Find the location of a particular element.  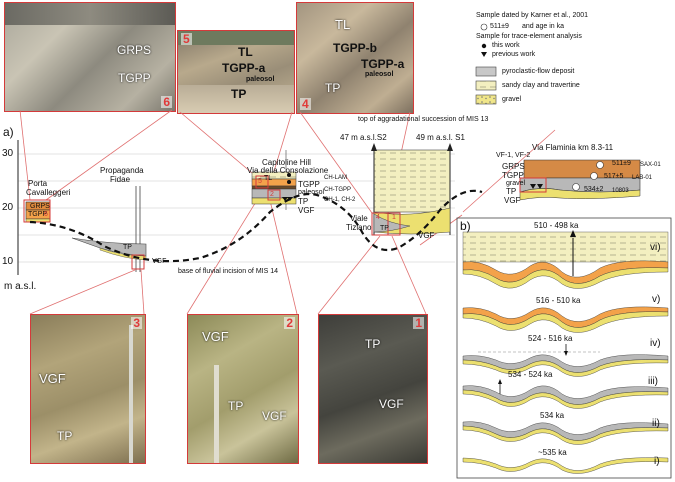

stage-v-roman: v) is located at coordinates (656, 299).